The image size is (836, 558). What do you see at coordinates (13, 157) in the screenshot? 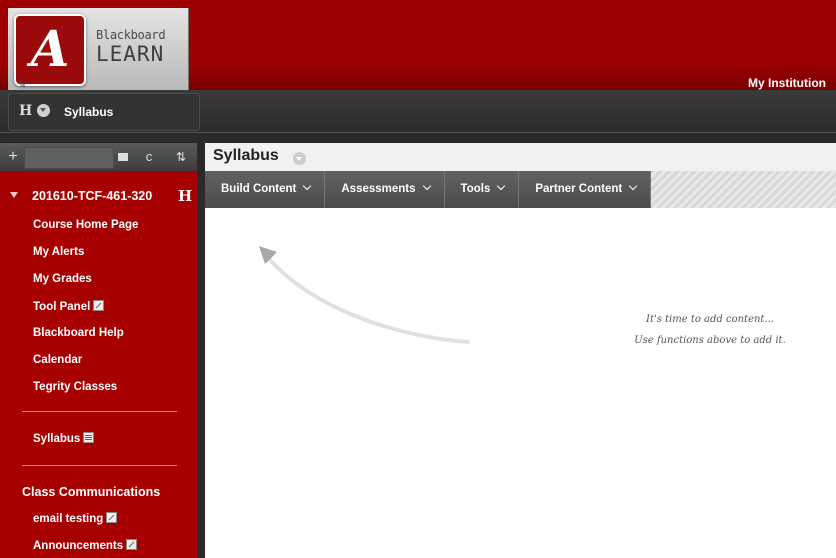
I see `add-menu-item-icon: +` at bounding box center [13, 157].